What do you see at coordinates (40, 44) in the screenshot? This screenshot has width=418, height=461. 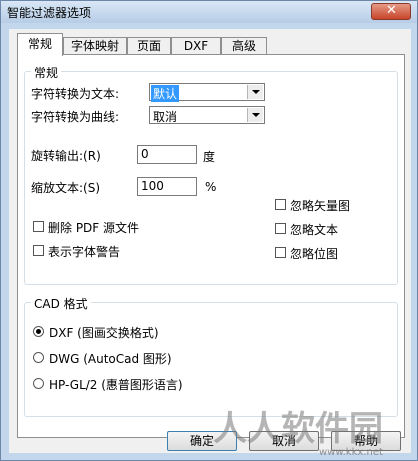 I see `tab-general: 常规` at bounding box center [40, 44].